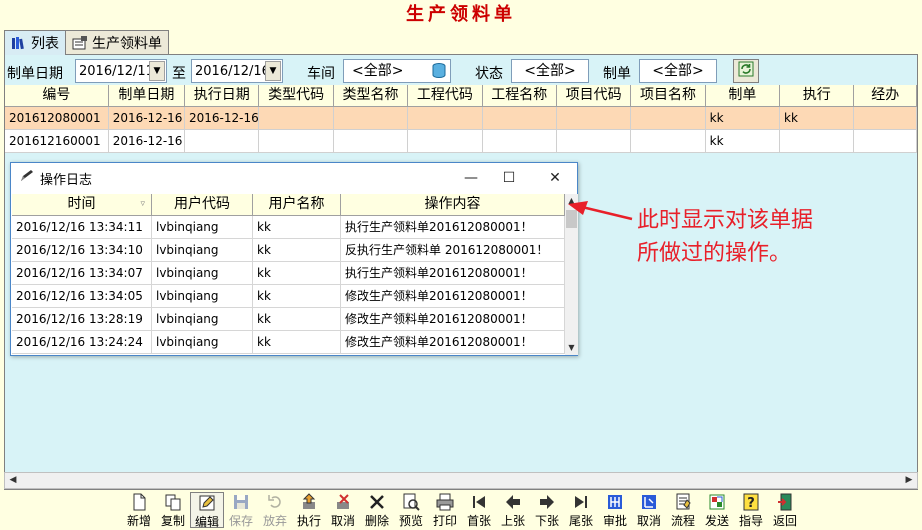  What do you see at coordinates (479, 503) in the screenshot?
I see `first-icon` at bounding box center [479, 503].